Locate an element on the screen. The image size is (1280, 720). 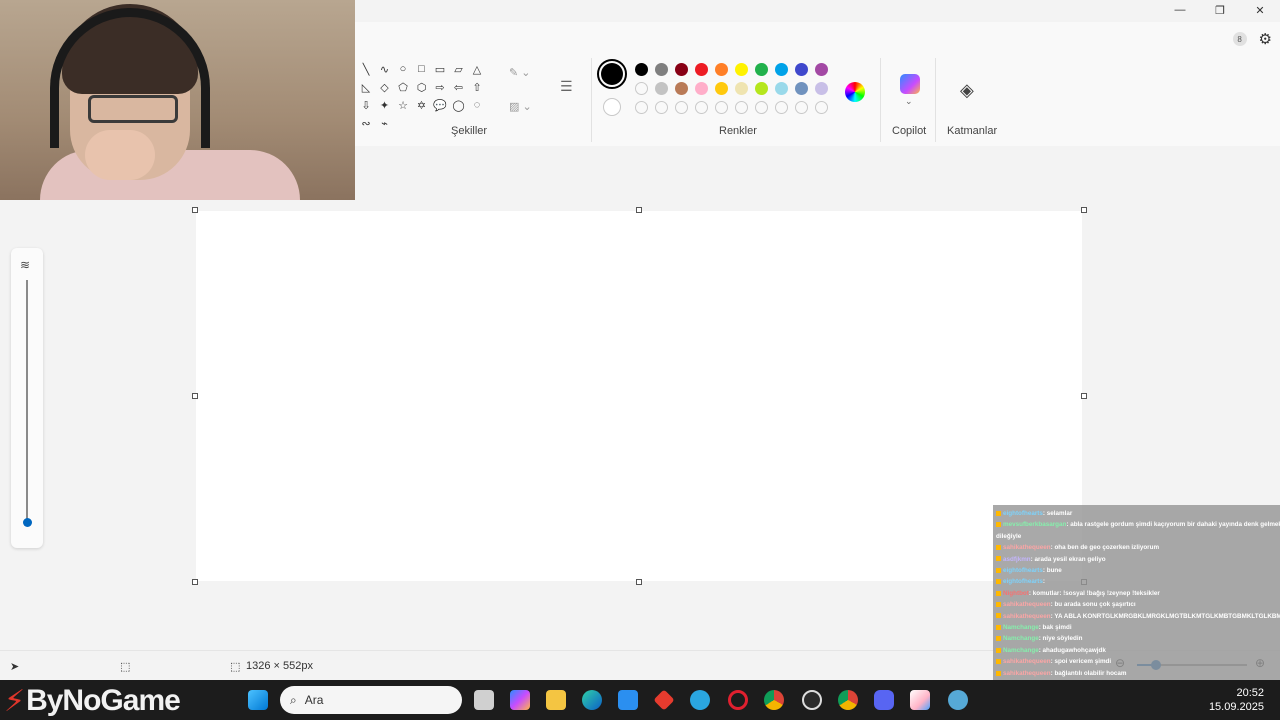
file-explorer-icon is located at coordinates (556, 700).